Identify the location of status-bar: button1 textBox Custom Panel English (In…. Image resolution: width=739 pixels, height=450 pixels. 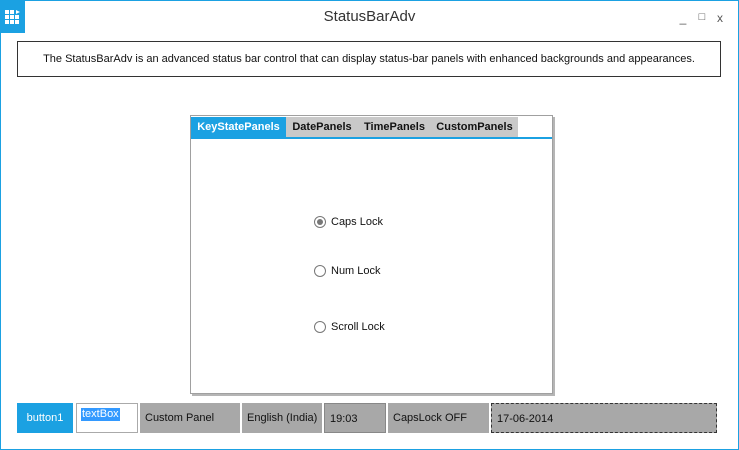
(367, 418).